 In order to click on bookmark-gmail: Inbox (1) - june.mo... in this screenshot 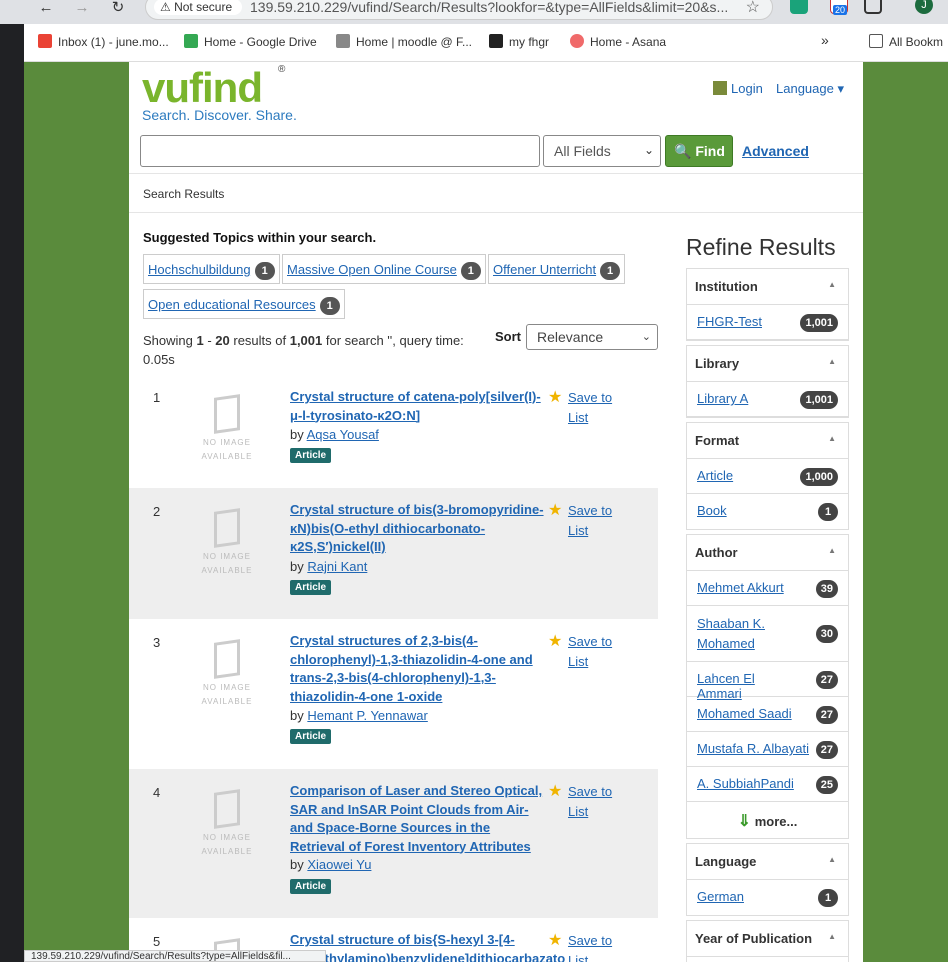, I will do `click(103, 41)`.